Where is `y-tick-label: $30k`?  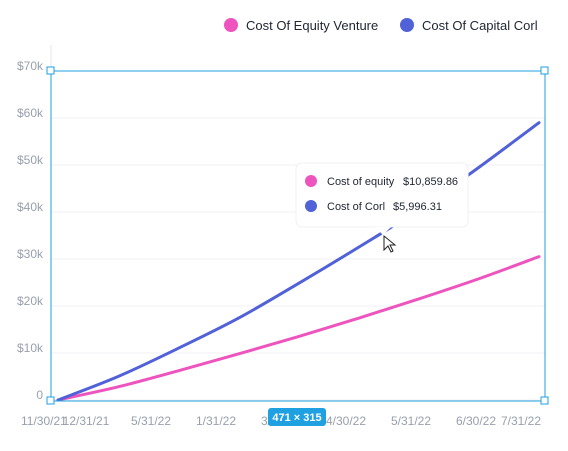
y-tick-label: $30k is located at coordinates (30, 254).